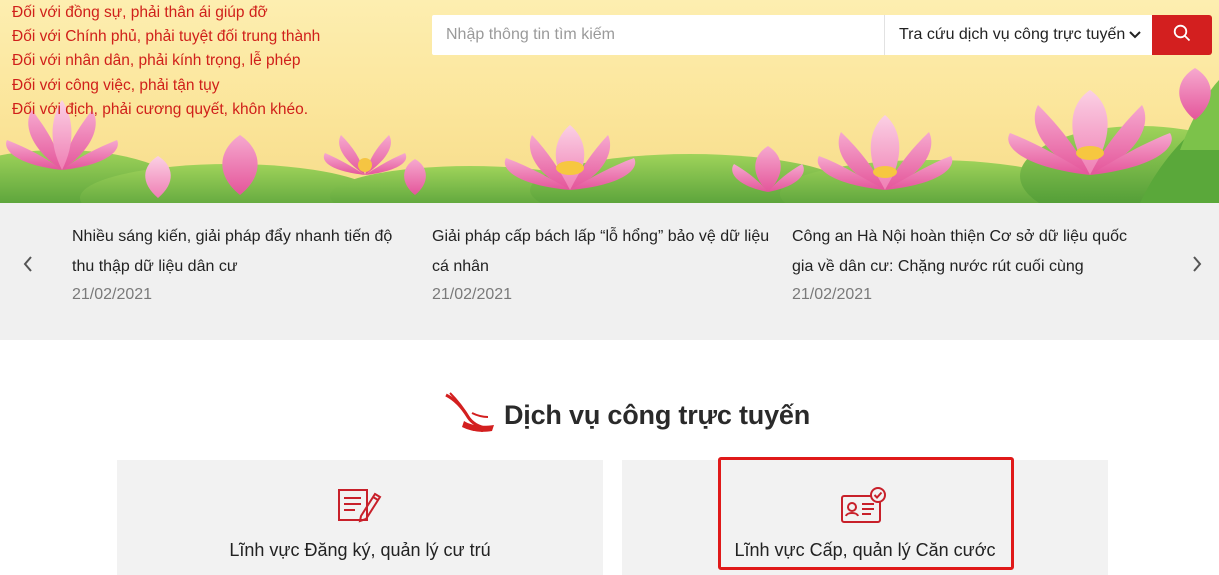 Image resolution: width=1219 pixels, height=575 pixels. I want to click on search-button, so click(1182, 35).